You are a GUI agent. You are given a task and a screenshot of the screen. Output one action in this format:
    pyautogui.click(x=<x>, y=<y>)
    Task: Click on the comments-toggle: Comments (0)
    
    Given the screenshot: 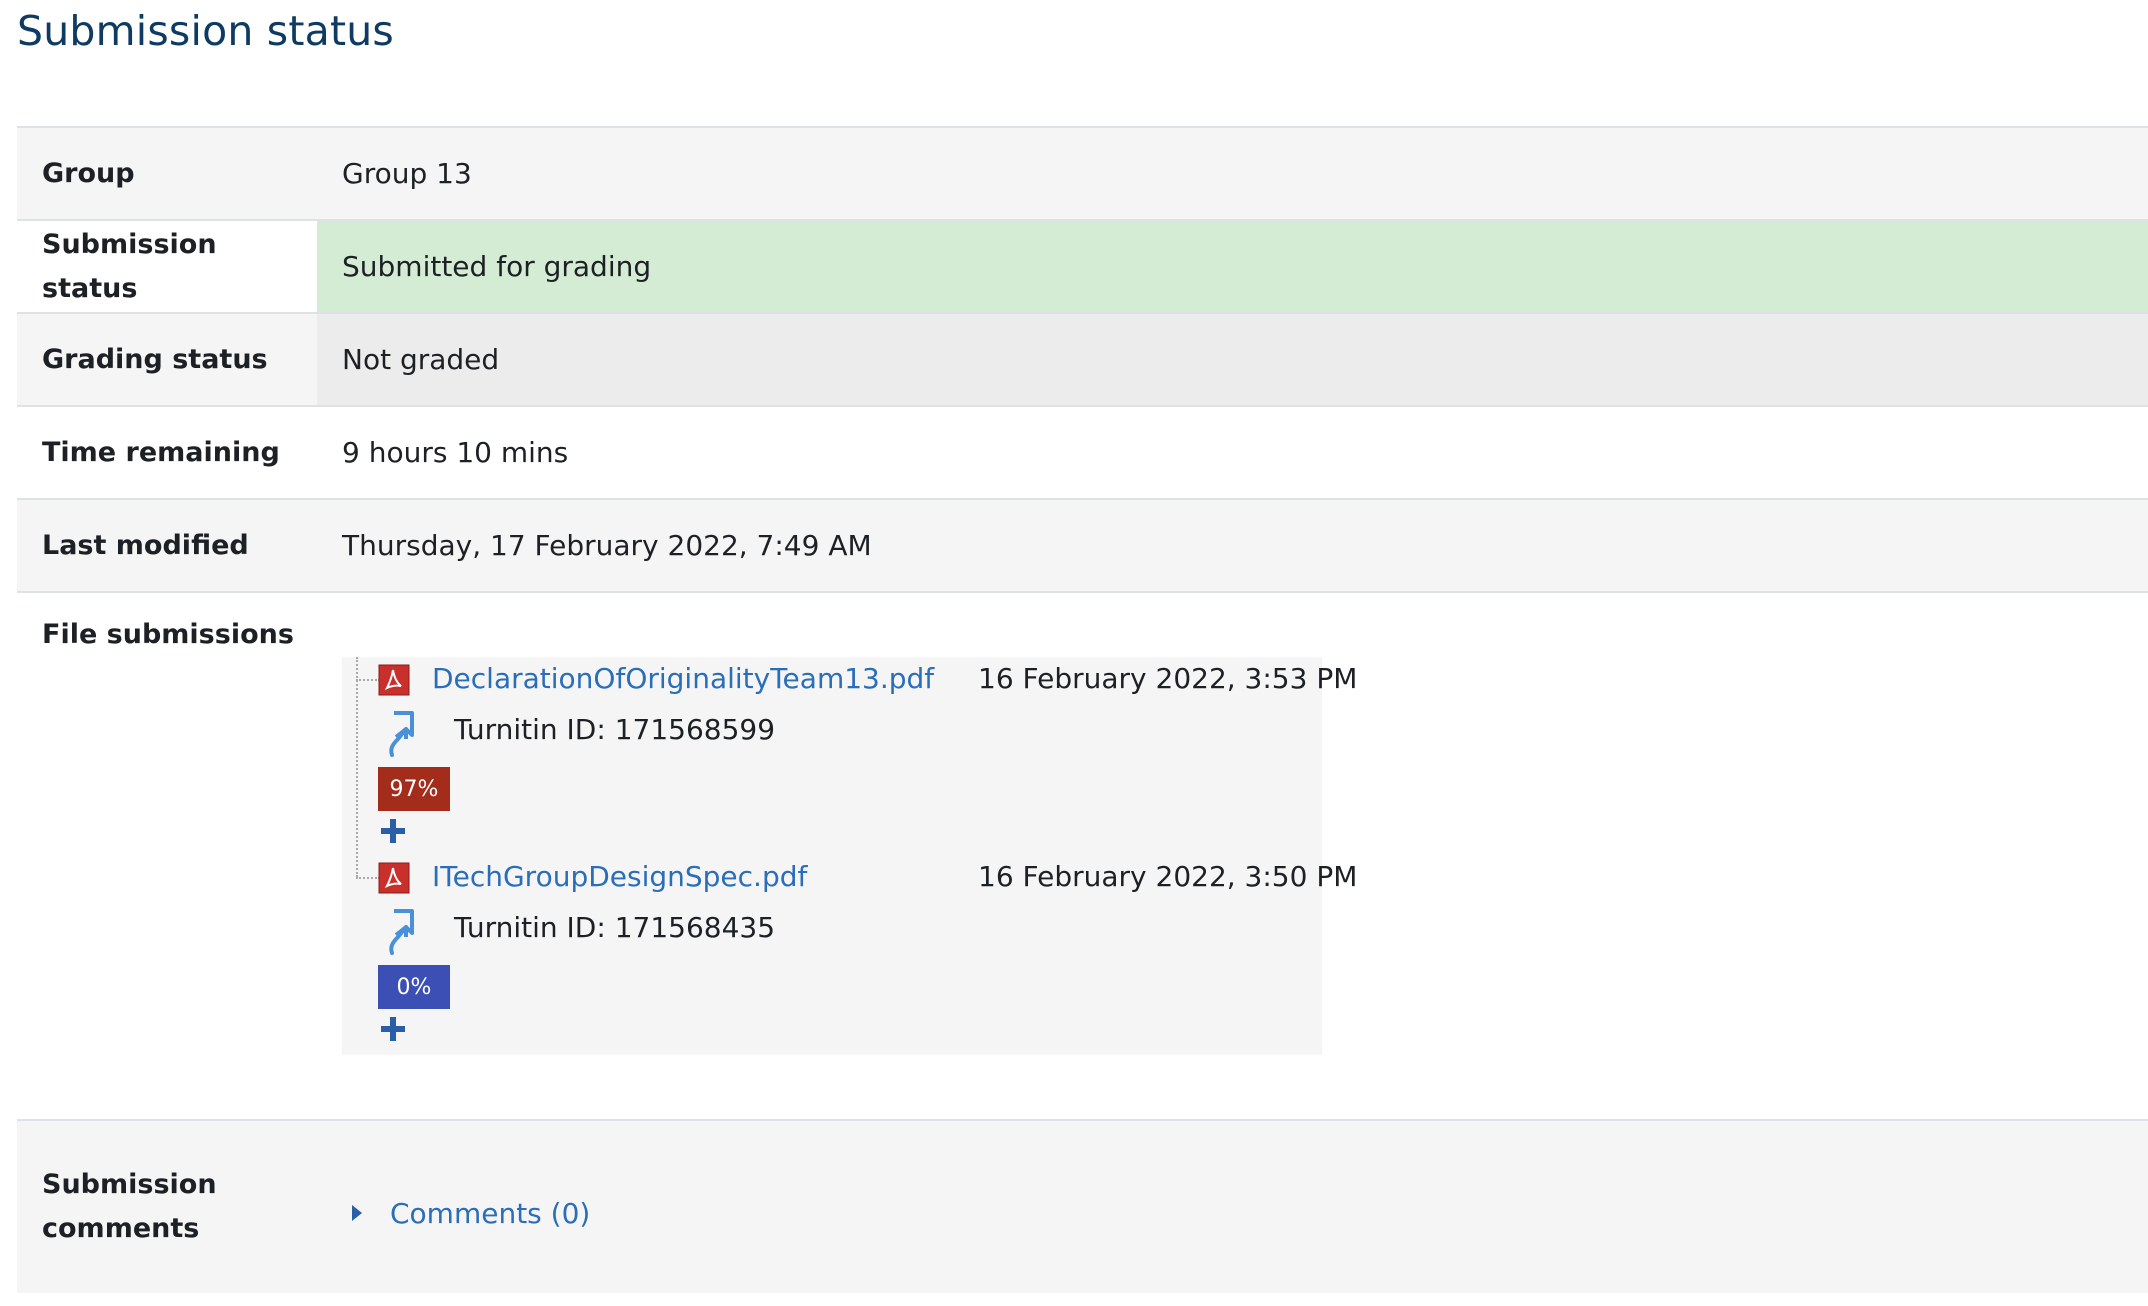 What is the action you would take?
    pyautogui.click(x=466, y=1213)
    